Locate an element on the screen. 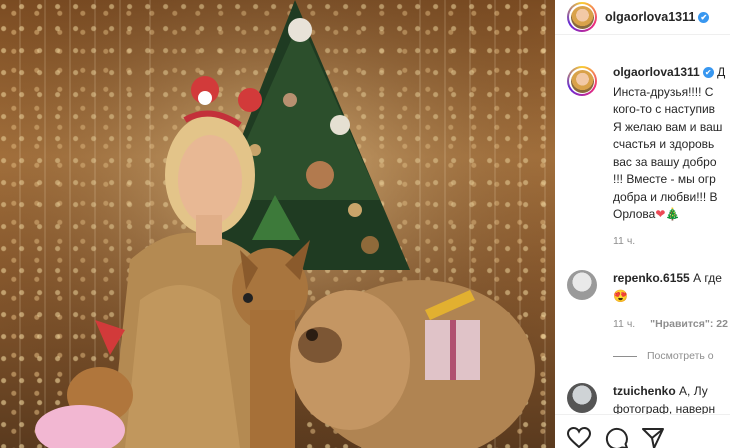 This screenshot has width=730, height=448. caption-author-avatar is located at coordinates (582, 81).